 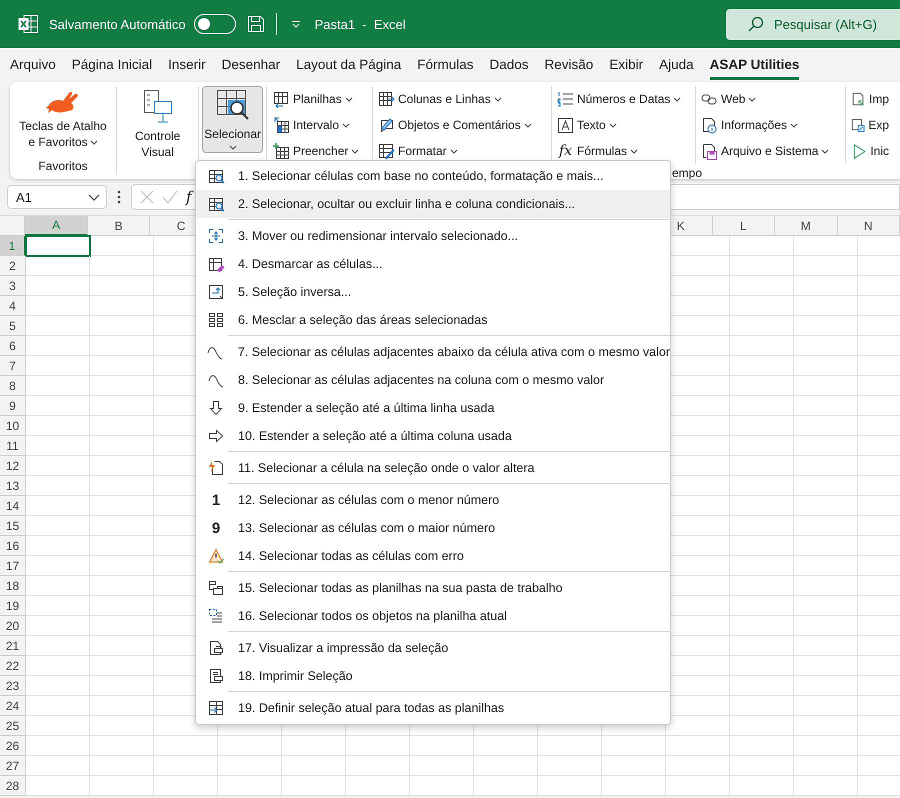 What do you see at coordinates (13, 626) in the screenshot?
I see `row-header: 20` at bounding box center [13, 626].